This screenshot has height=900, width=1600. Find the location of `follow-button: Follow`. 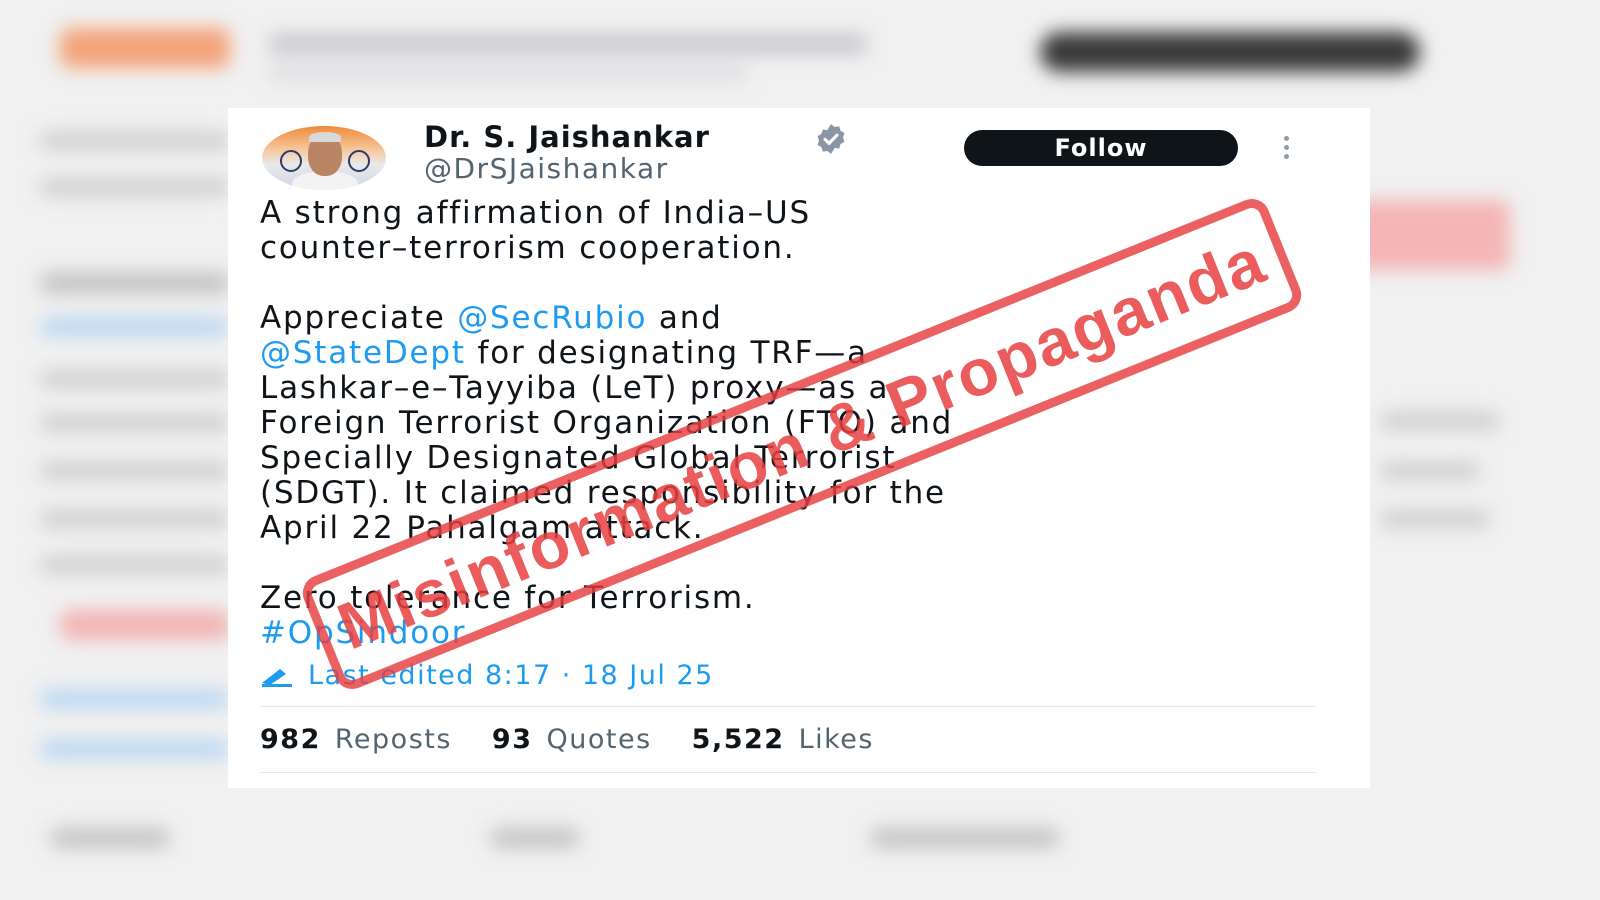

follow-button: Follow is located at coordinates (1101, 148).